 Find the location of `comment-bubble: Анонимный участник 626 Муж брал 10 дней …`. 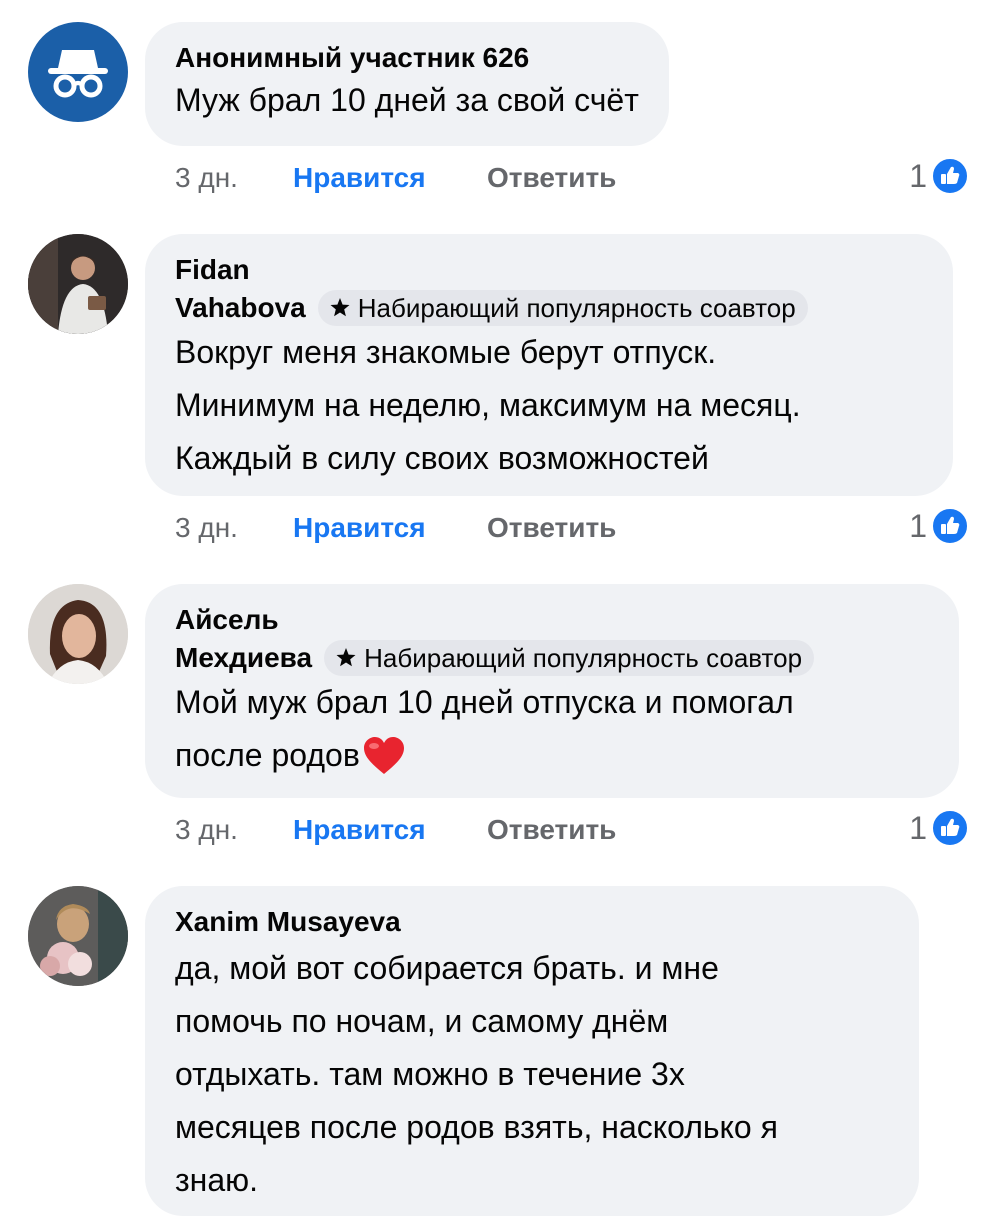

comment-bubble: Анонимный участник 626 Муж брал 10 дней … is located at coordinates (407, 84).